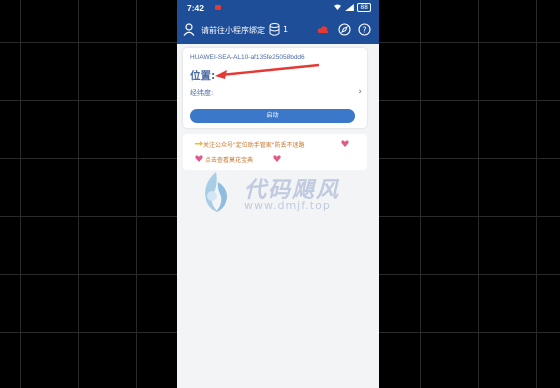 This screenshot has width=560, height=388. Describe the element at coordinates (278, 8) in the screenshot. I see `status-bar: 7:42 88` at that location.